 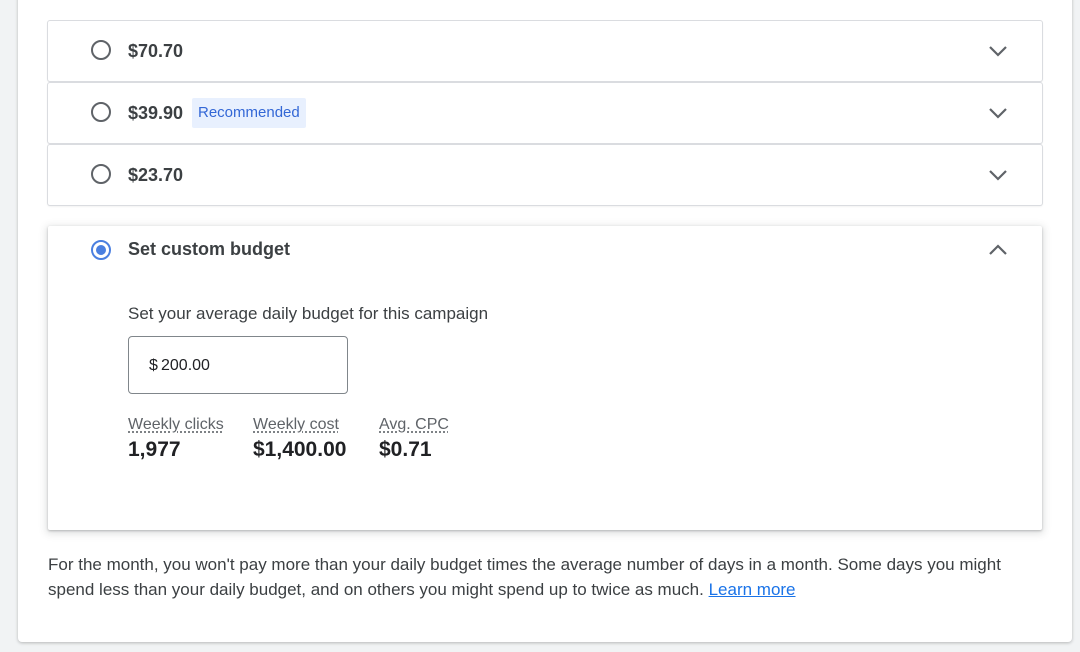 What do you see at coordinates (156, 113) in the screenshot?
I see `budget-option-amount: $39.90` at bounding box center [156, 113].